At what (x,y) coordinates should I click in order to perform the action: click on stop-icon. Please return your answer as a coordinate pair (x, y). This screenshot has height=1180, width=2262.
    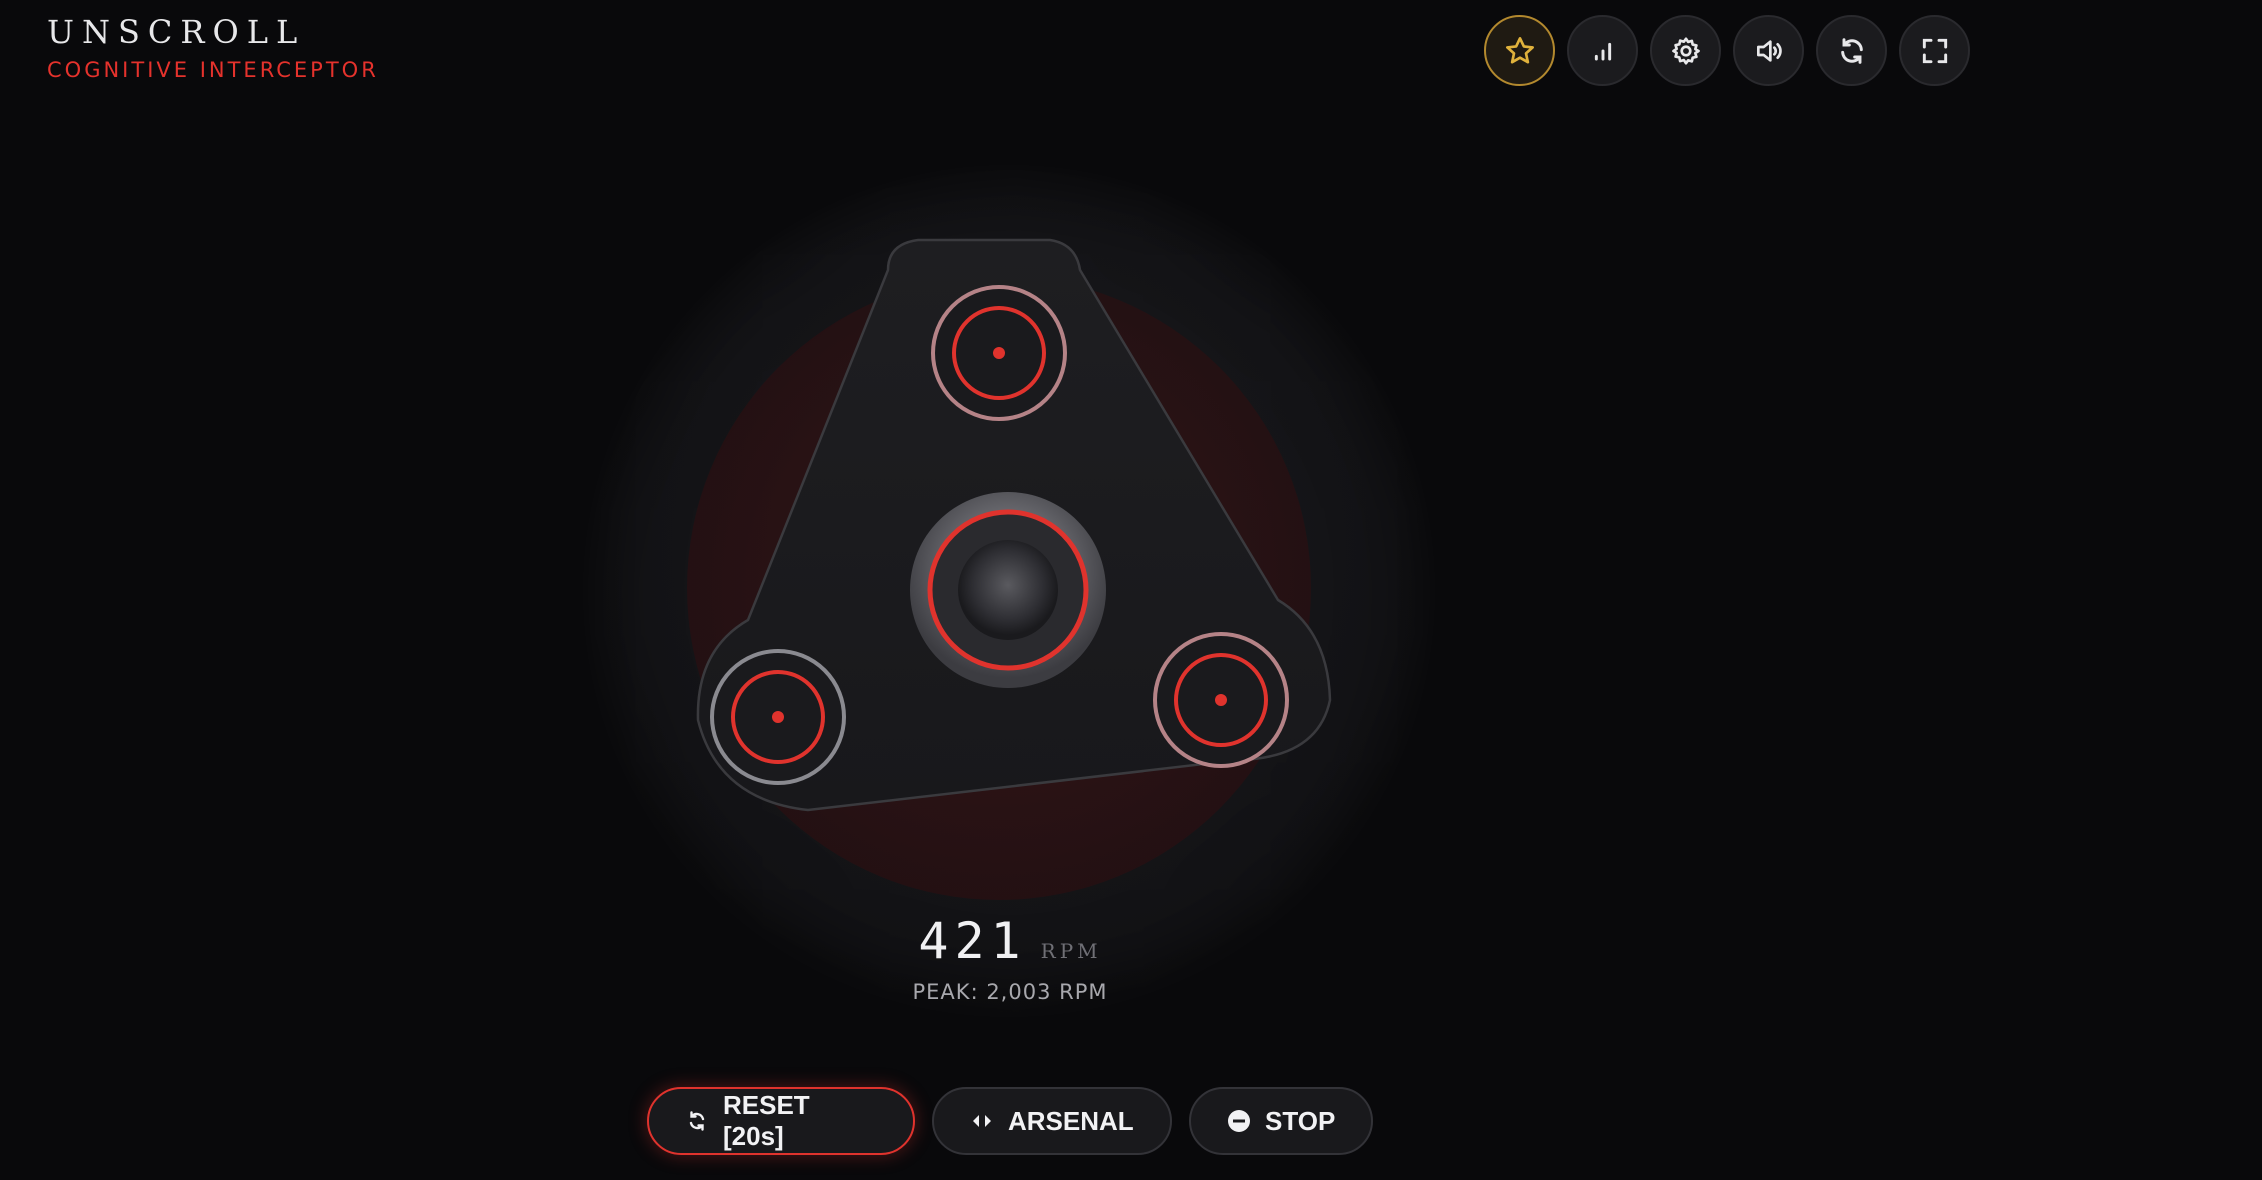
    Looking at the image, I should click on (1239, 1121).